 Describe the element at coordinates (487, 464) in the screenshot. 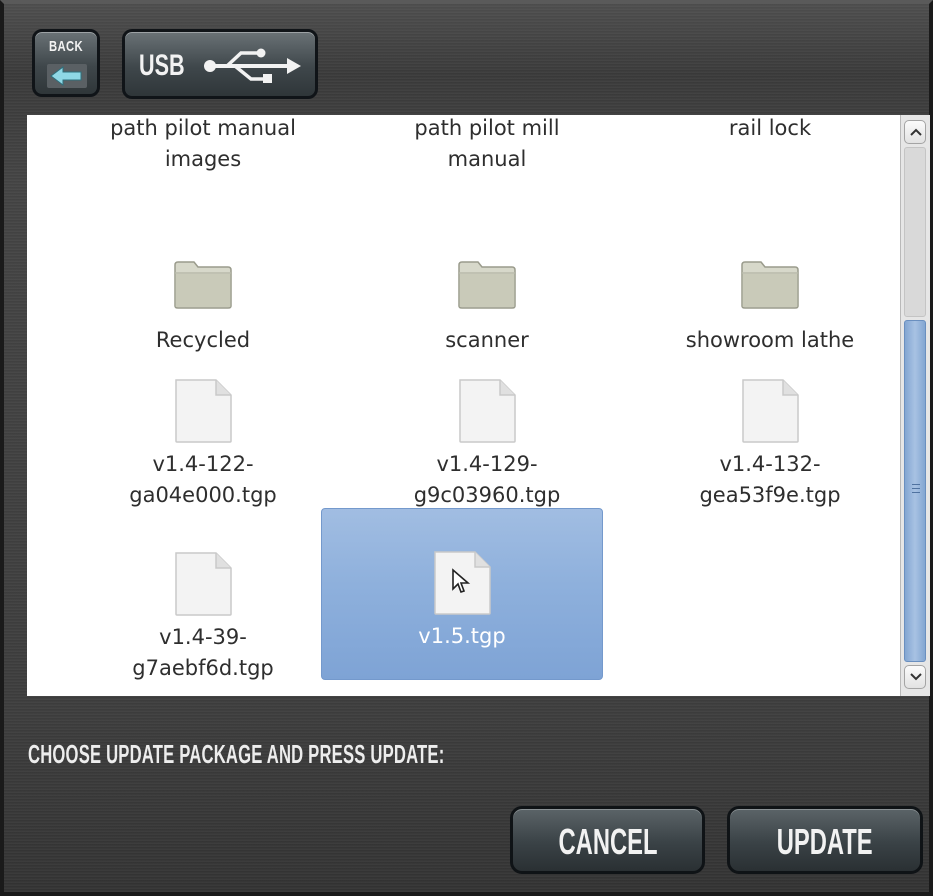

I see `file-name: v1.4-129-` at that location.